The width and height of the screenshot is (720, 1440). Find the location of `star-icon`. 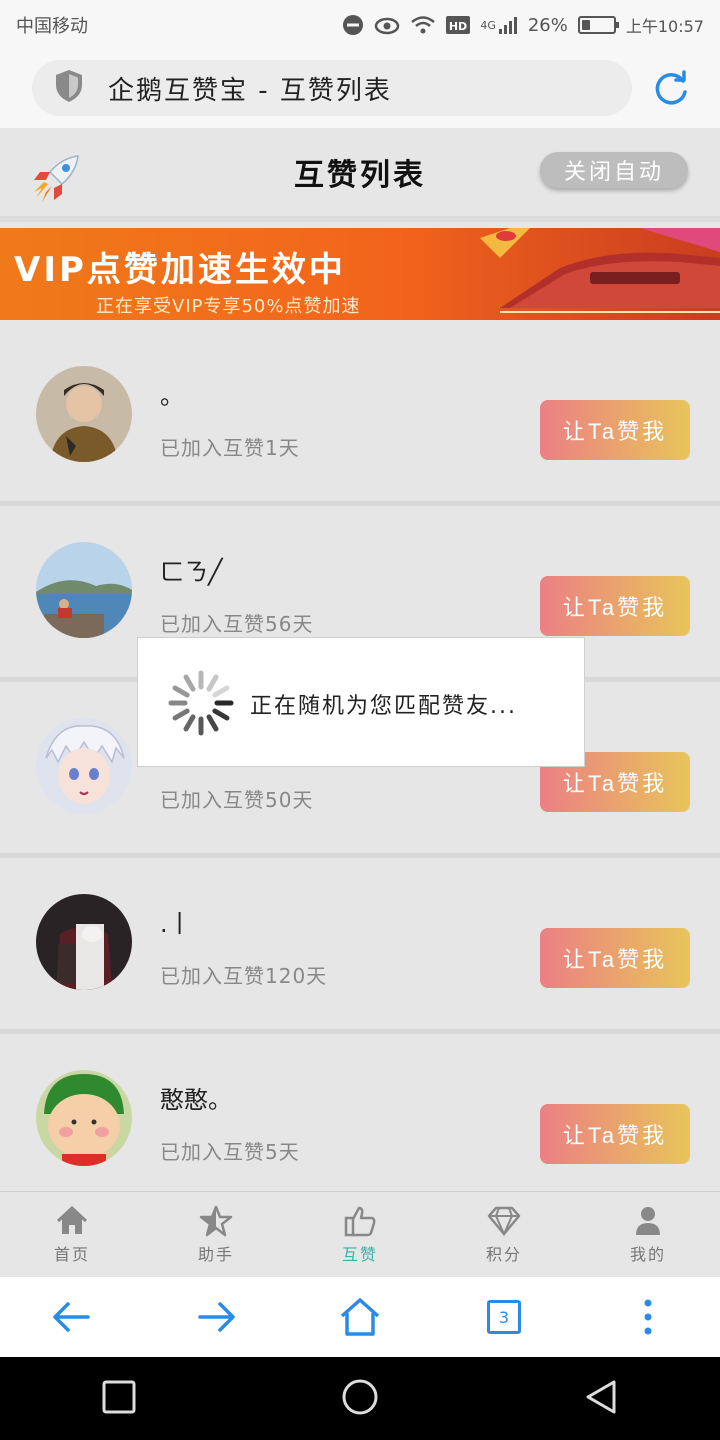

star-icon is located at coordinates (216, 1220).